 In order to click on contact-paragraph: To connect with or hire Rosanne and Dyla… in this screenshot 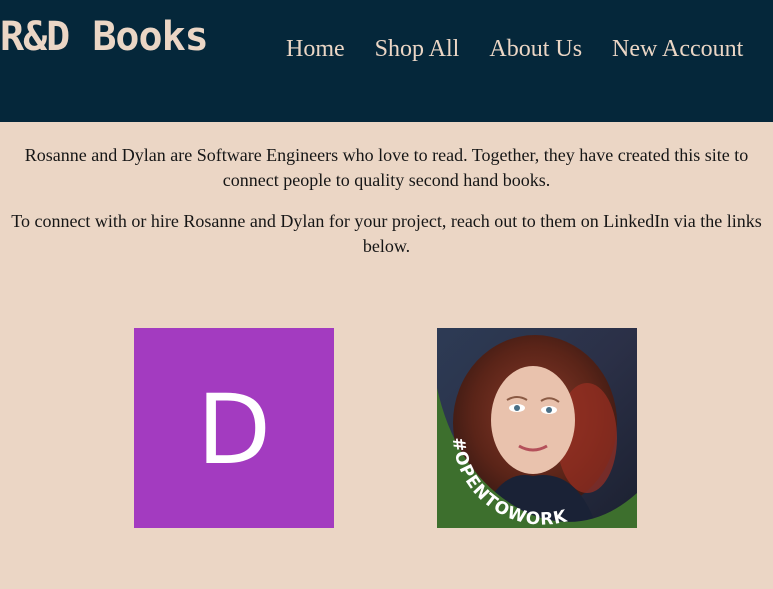, I will do `click(386, 233)`.